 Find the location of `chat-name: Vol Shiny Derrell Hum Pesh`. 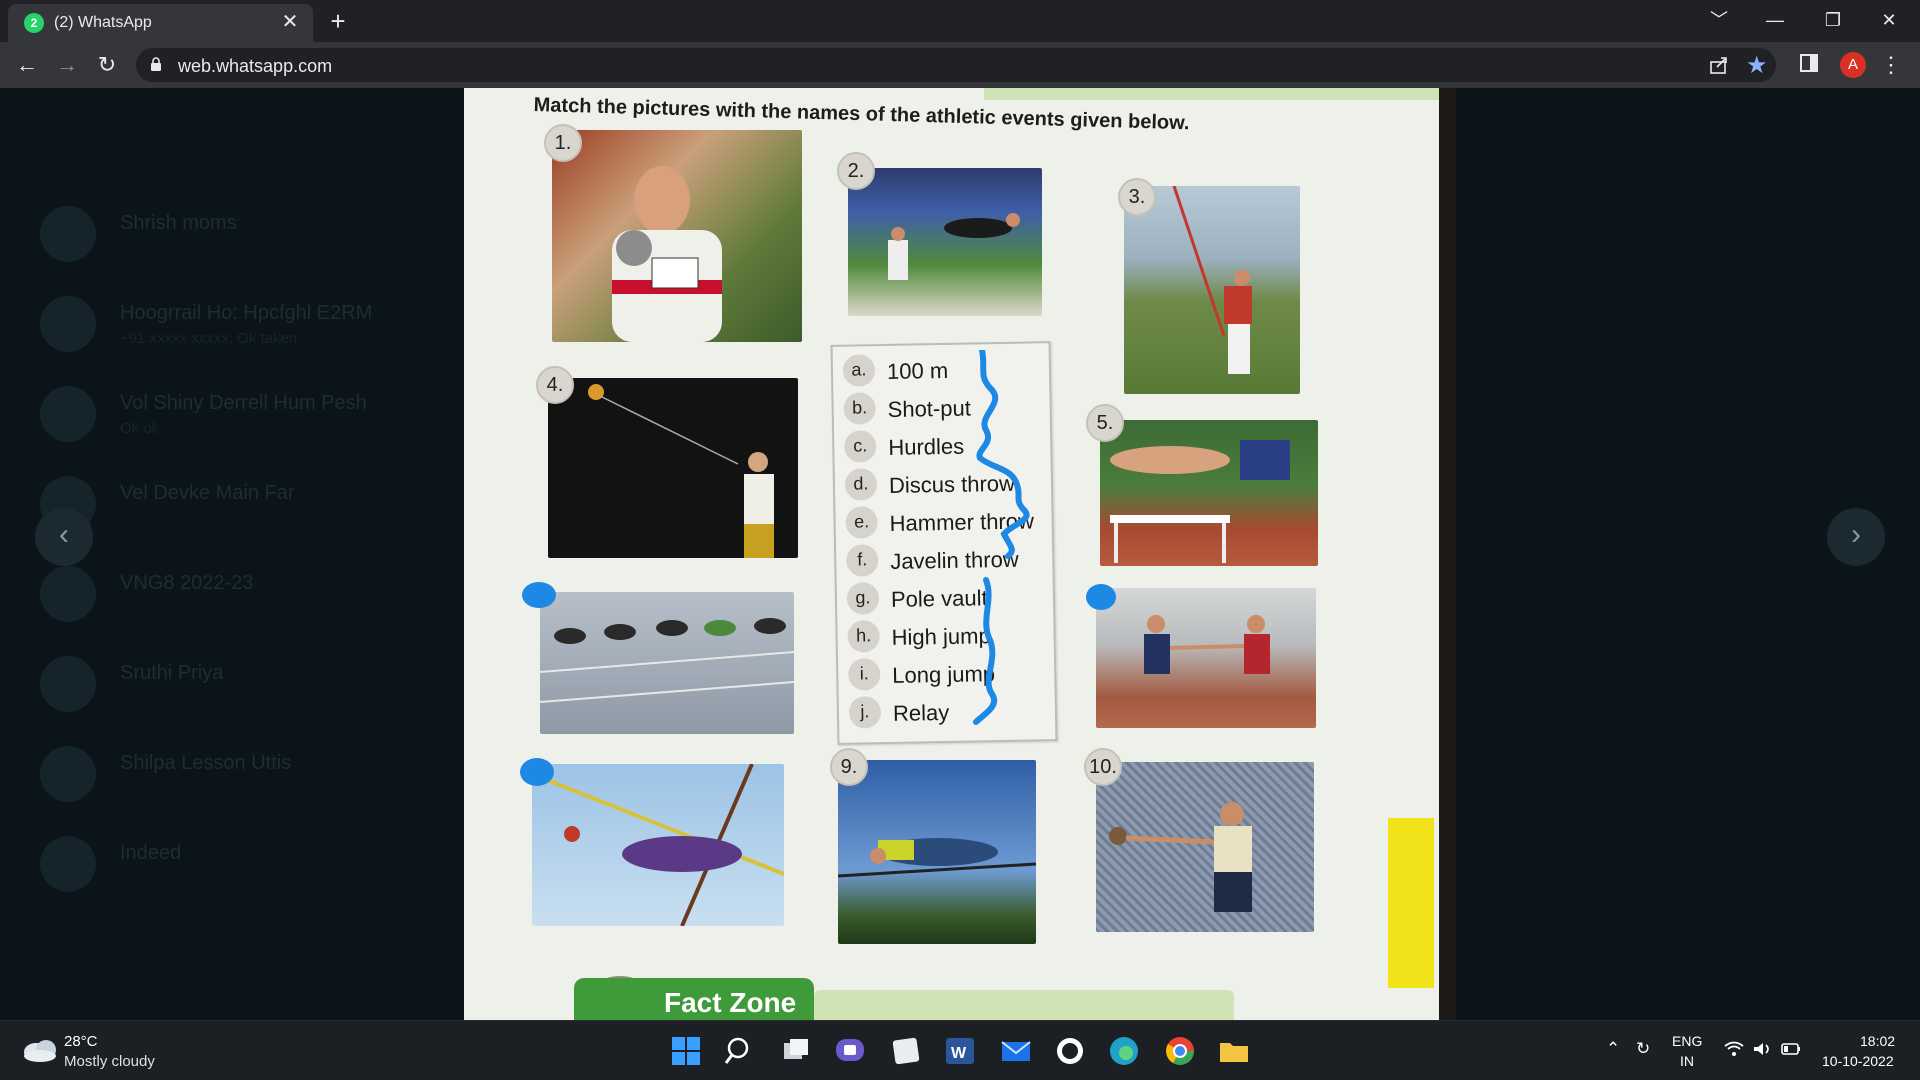

chat-name: Vol Shiny Derrell Hum Pesh is located at coordinates (243, 403).